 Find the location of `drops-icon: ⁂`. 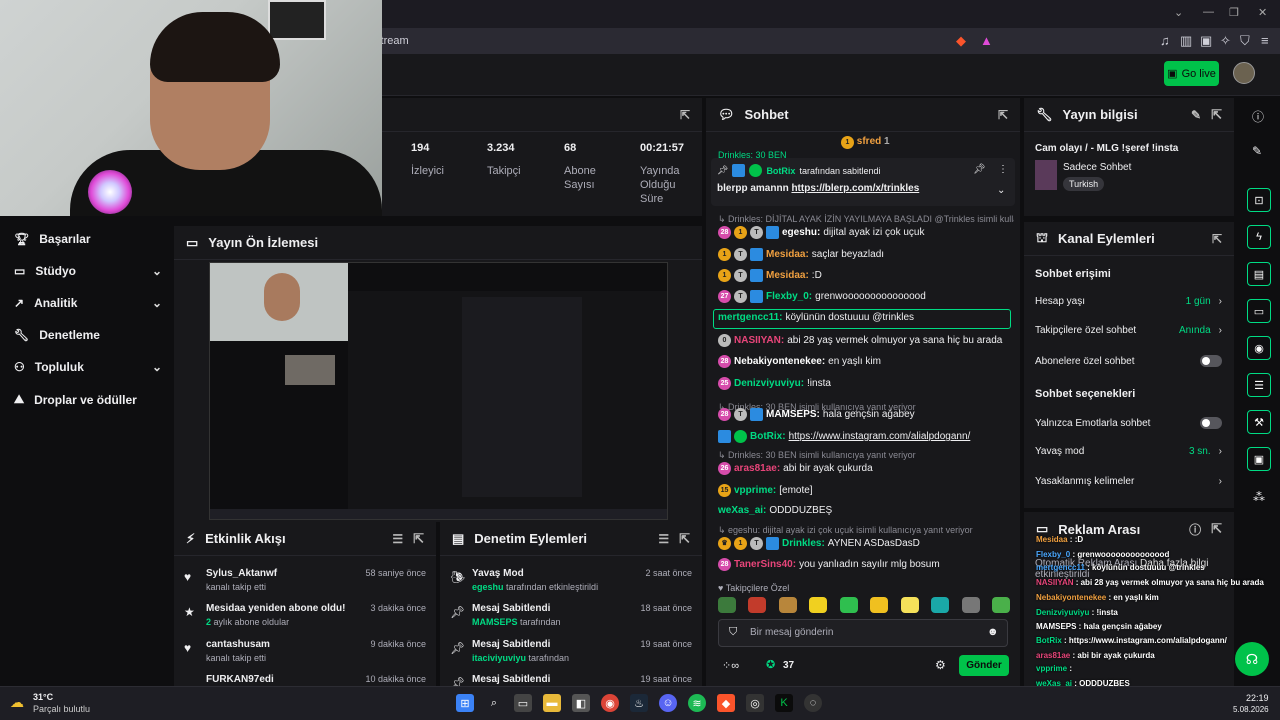

drops-icon: ⁂ is located at coordinates (1259, 497).